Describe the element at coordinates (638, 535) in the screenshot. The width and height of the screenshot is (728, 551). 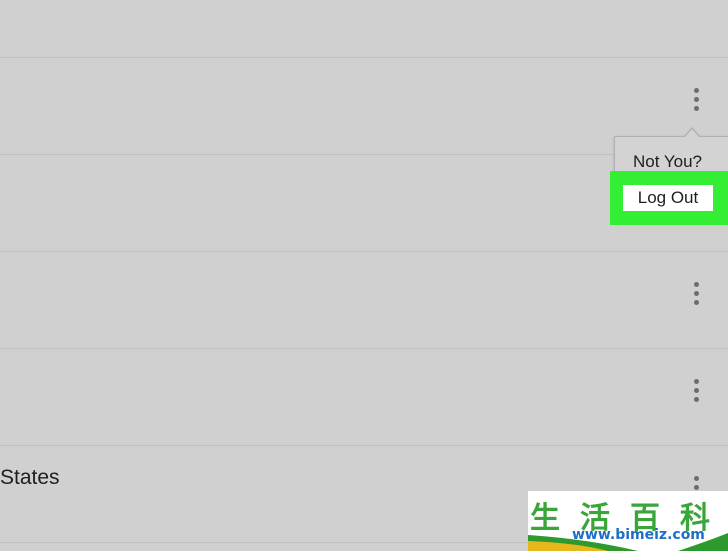
I see `watermark-url: www.bimeiz.com` at that location.